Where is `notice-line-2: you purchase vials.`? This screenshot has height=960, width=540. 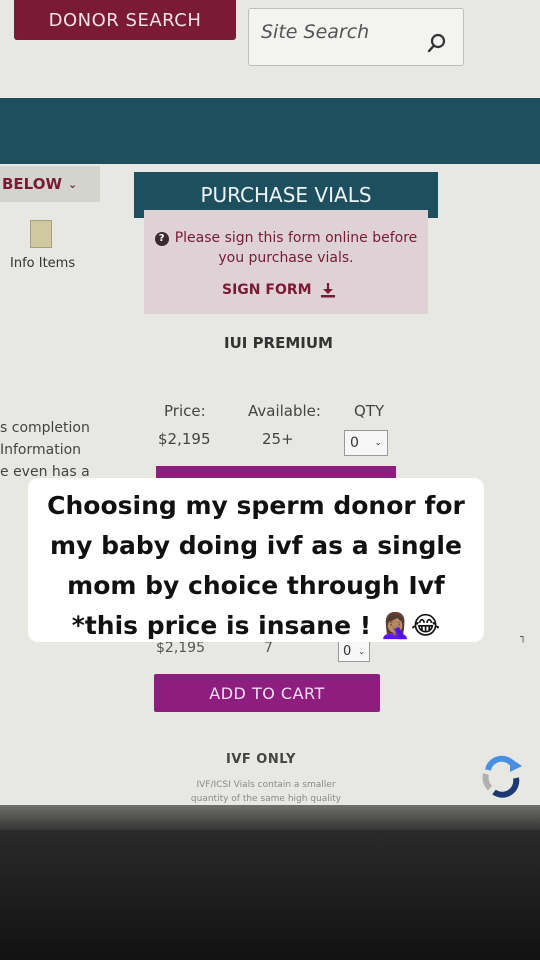 notice-line-2: you purchase vials. is located at coordinates (286, 258).